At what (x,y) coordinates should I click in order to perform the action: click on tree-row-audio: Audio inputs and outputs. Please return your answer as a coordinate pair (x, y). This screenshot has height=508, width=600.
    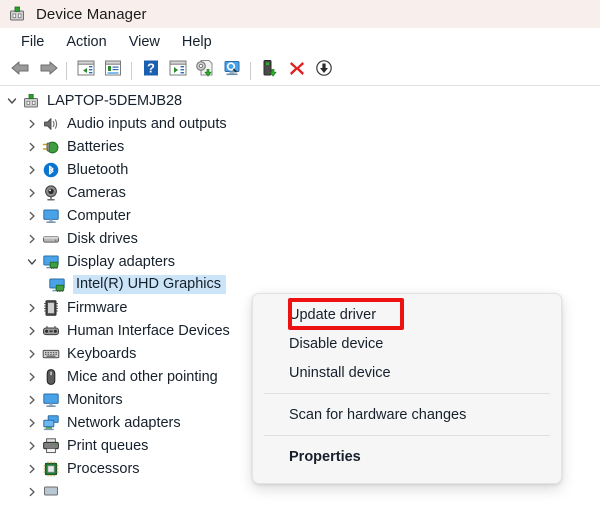
    Looking at the image, I should click on (300, 123).